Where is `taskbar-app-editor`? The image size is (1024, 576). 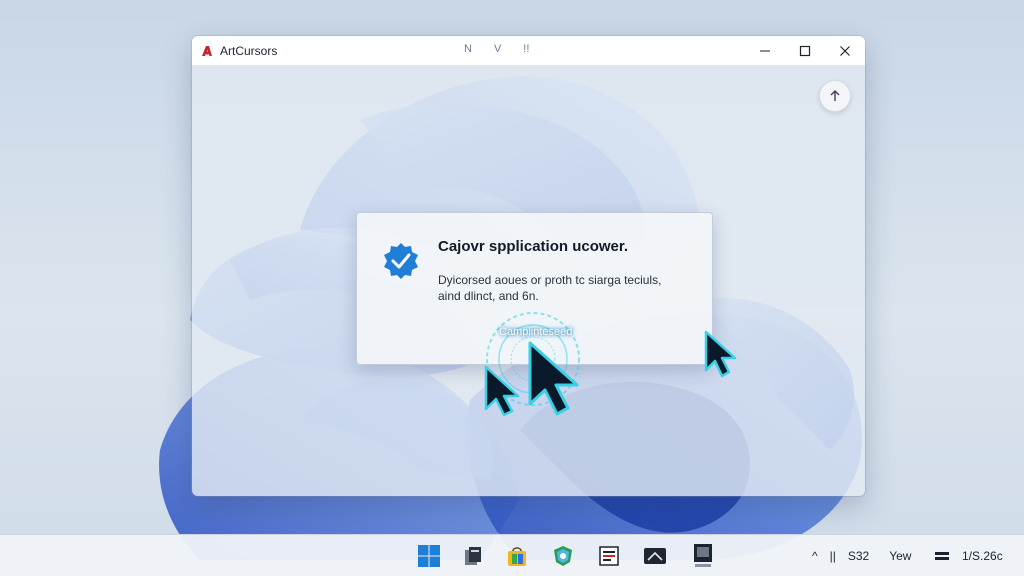
taskbar-app-editor is located at coordinates (609, 556).